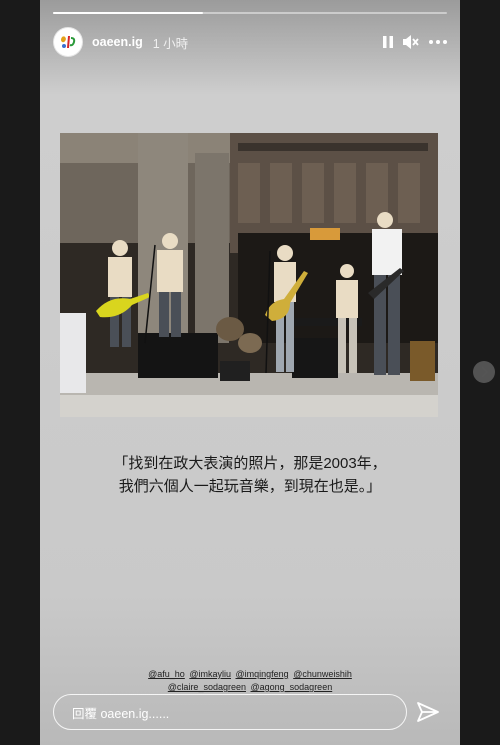  What do you see at coordinates (292, 687) in the screenshot?
I see `mention-tag: @agong_sodagreen` at bounding box center [292, 687].